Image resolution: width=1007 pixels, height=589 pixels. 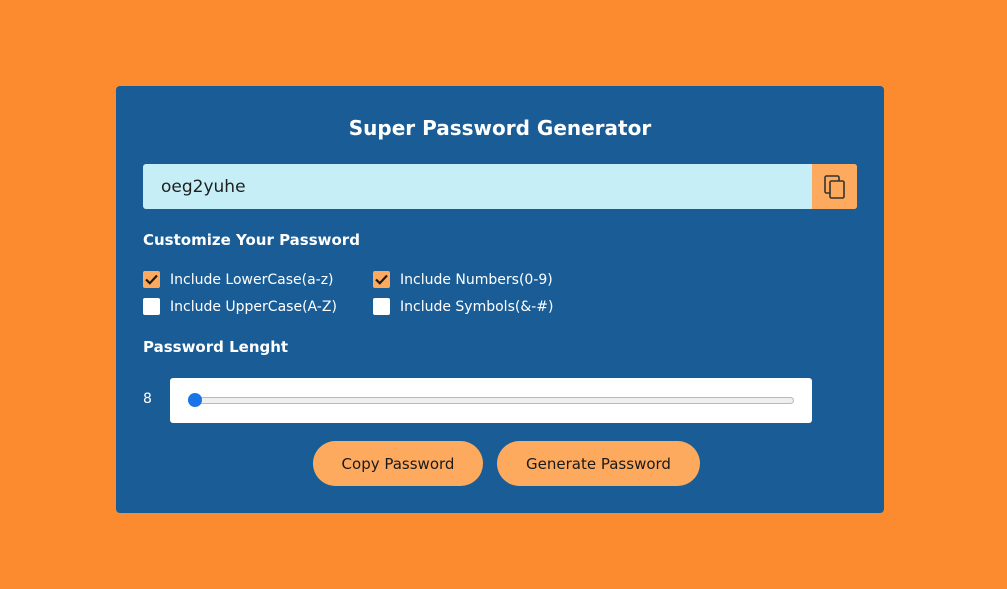 I want to click on uppercase-label: Include UpperCase(A-Z), so click(x=253, y=306).